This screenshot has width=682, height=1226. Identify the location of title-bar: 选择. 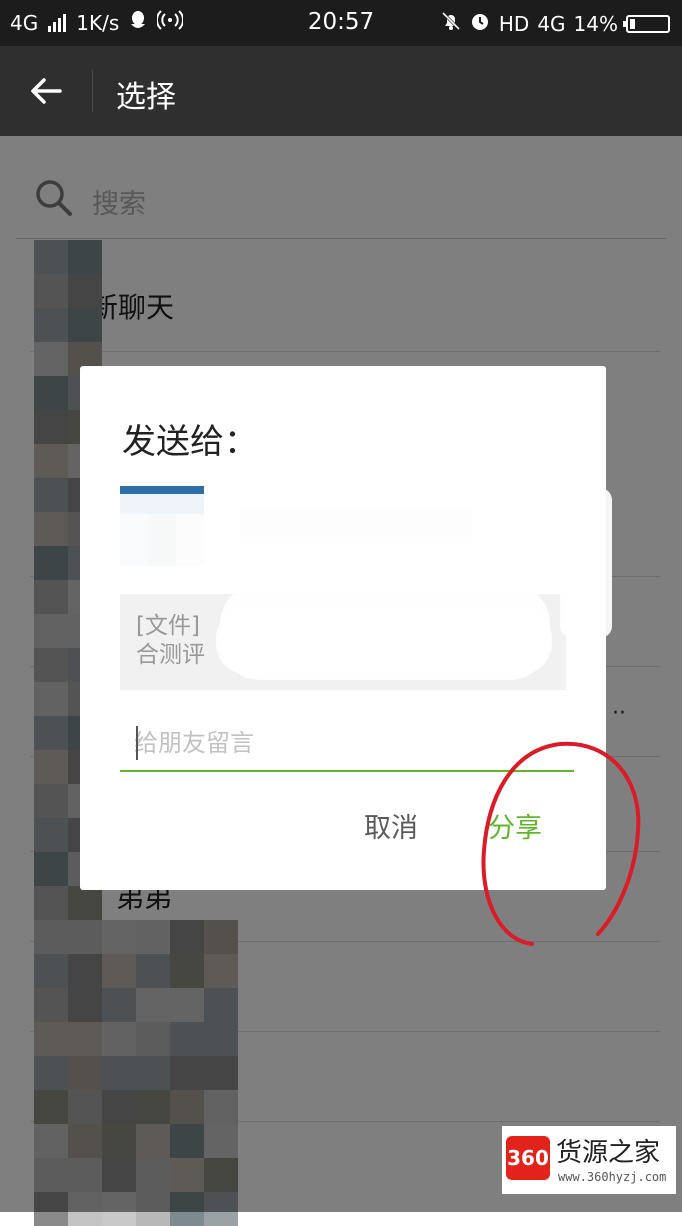
(341, 91).